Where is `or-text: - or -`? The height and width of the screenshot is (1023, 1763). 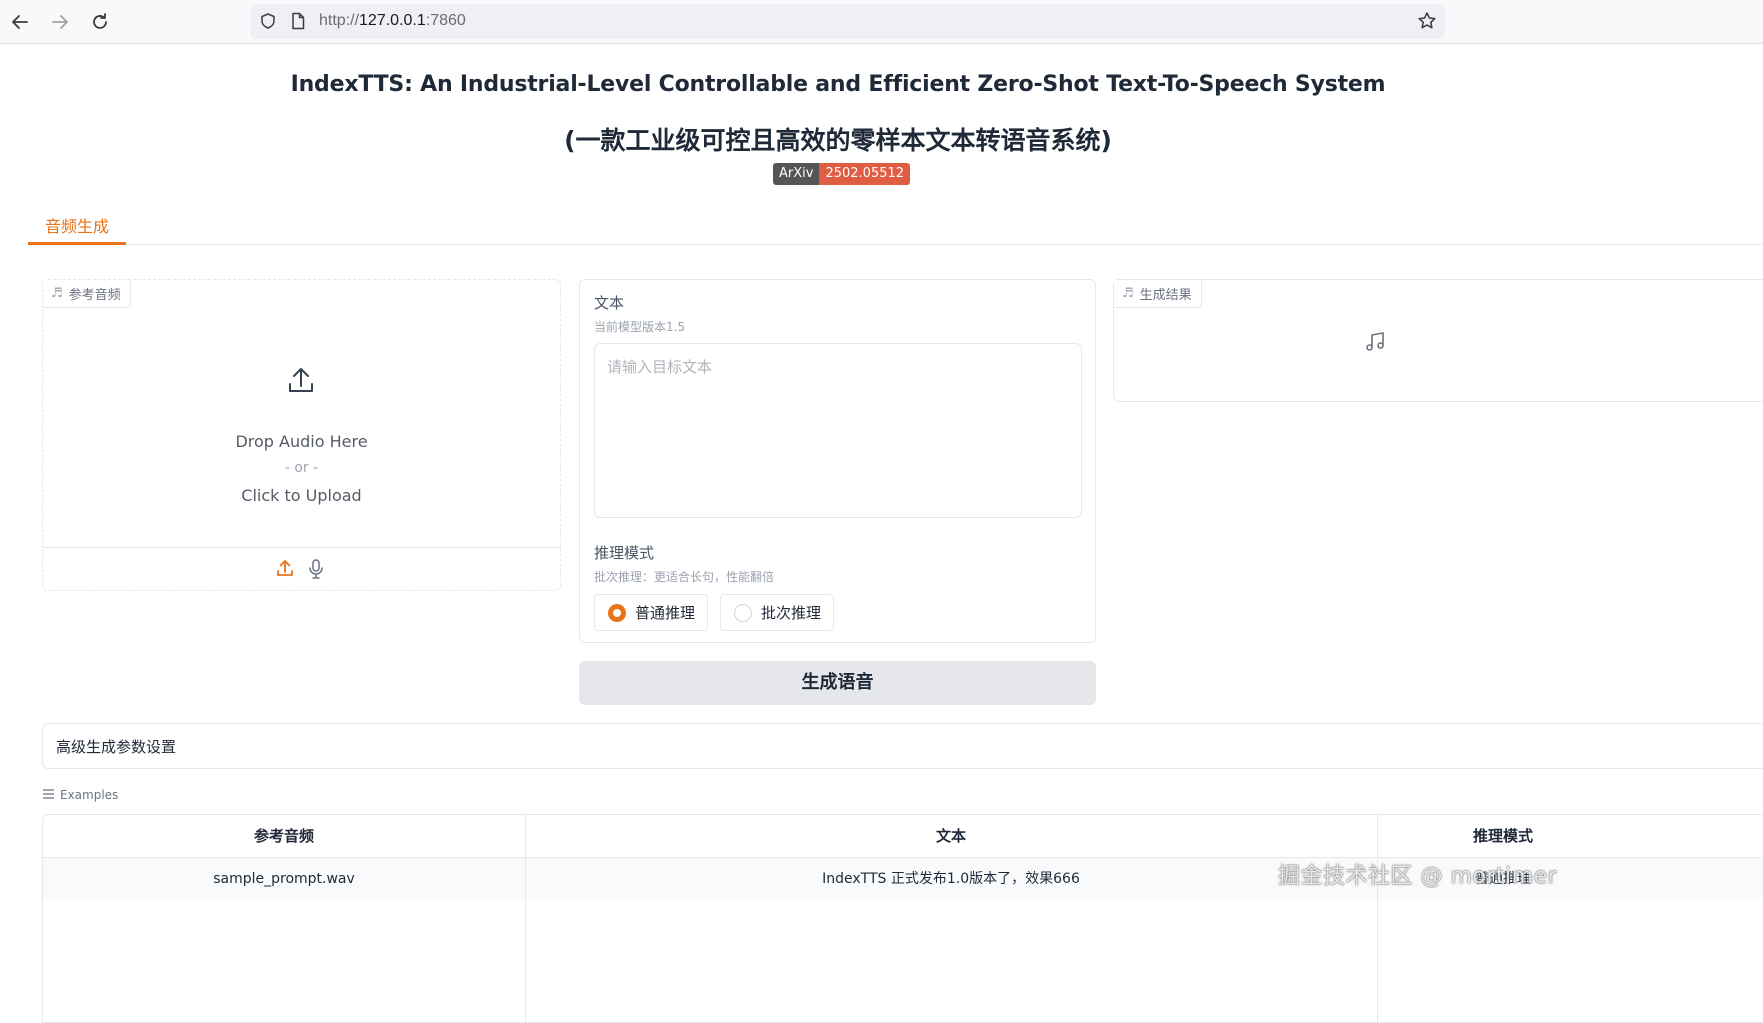
or-text: - or - is located at coordinates (301, 468).